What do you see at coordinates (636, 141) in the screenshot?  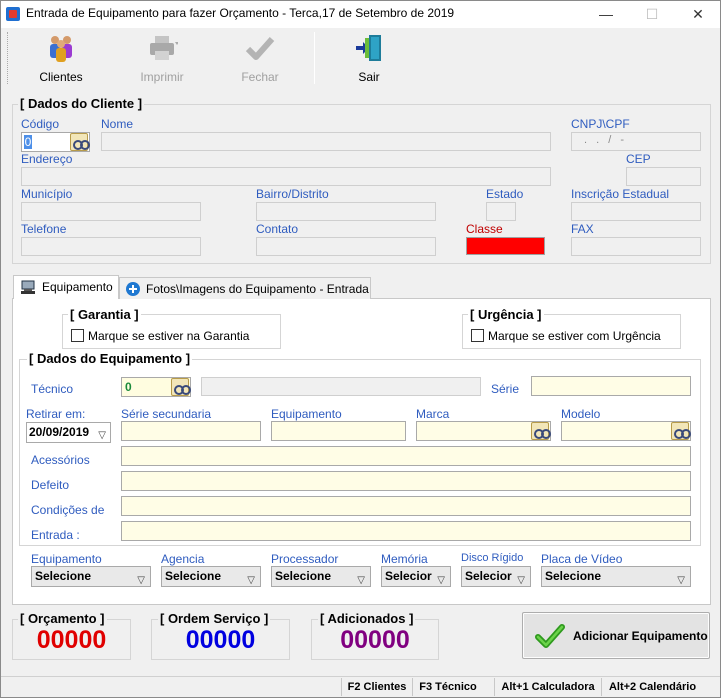 I see `cnpj-field: . . / -` at bounding box center [636, 141].